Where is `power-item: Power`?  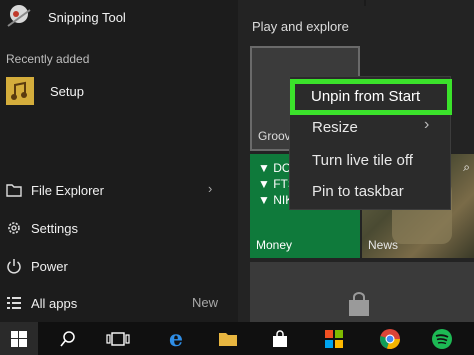 power-item: Power is located at coordinates (119, 266).